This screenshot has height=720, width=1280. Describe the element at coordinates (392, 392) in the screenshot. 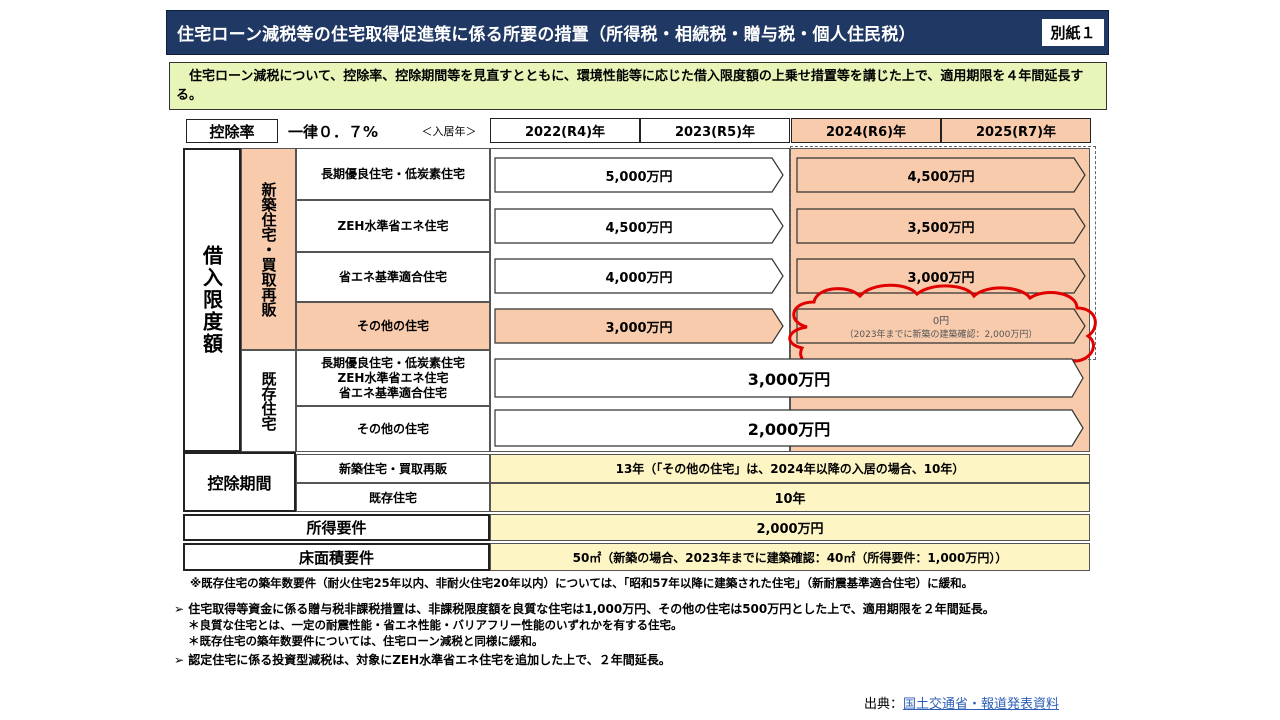

I see `row-label-line: 省エネ基準適合住宅` at that location.